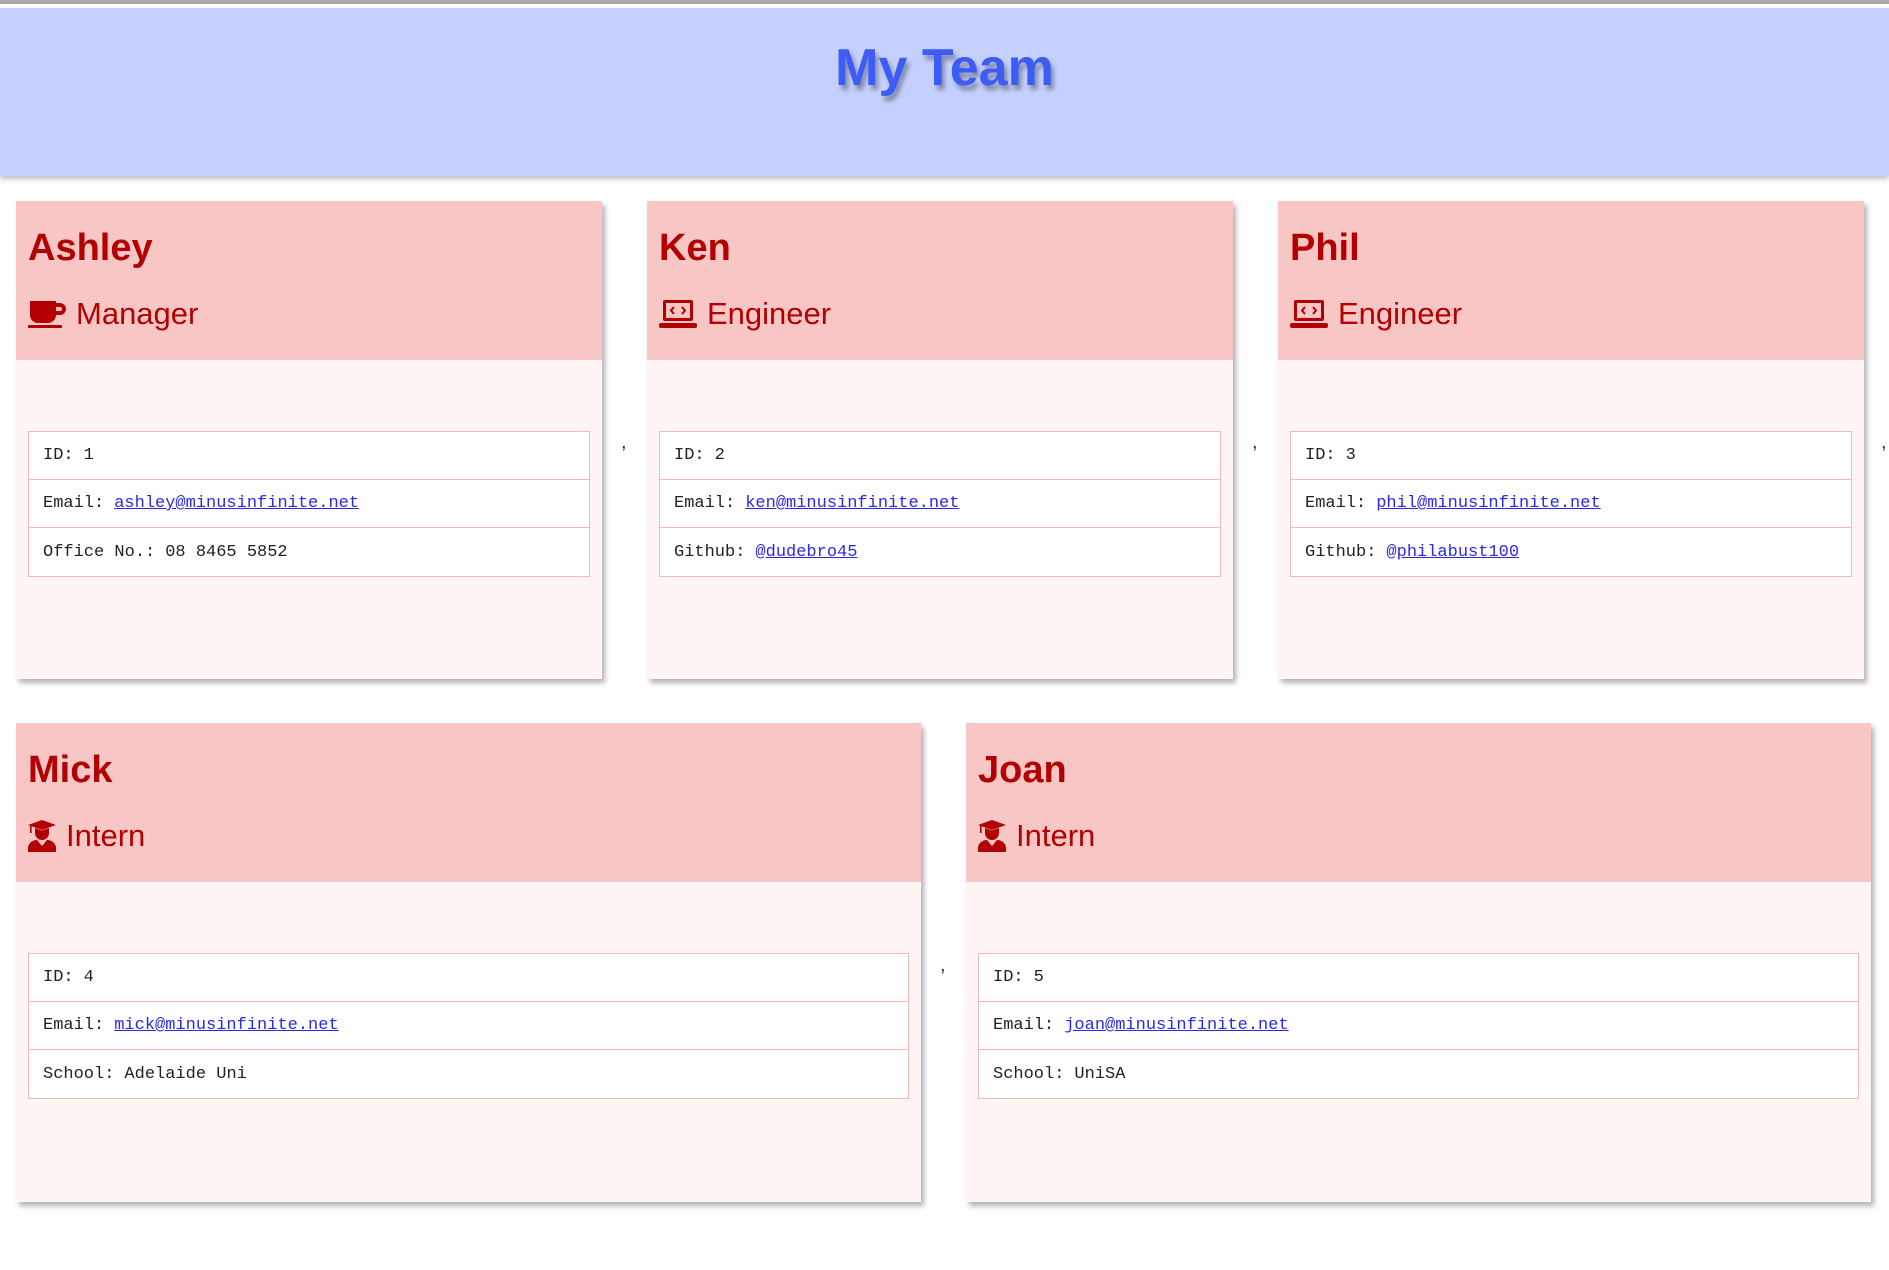 The image size is (1889, 1270). Describe the element at coordinates (940, 552) in the screenshot. I see `github-row: Github: @dudebro45` at that location.